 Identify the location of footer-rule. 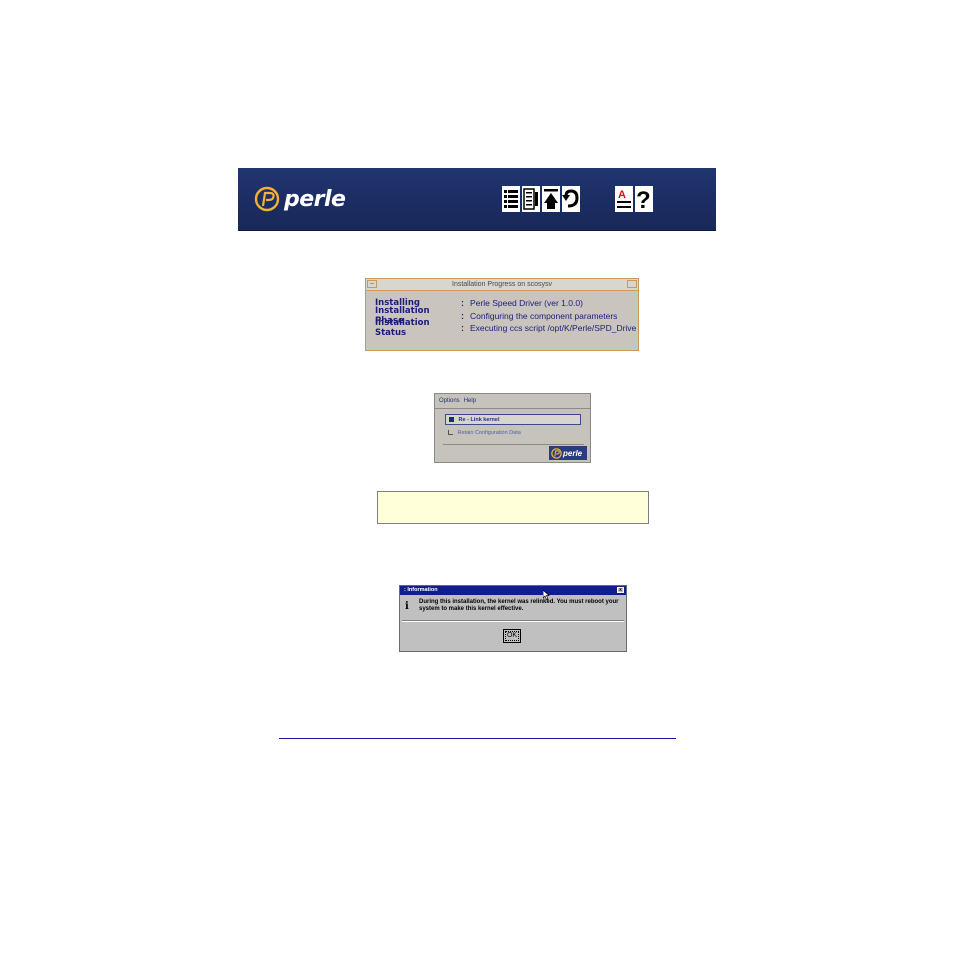
(477, 738).